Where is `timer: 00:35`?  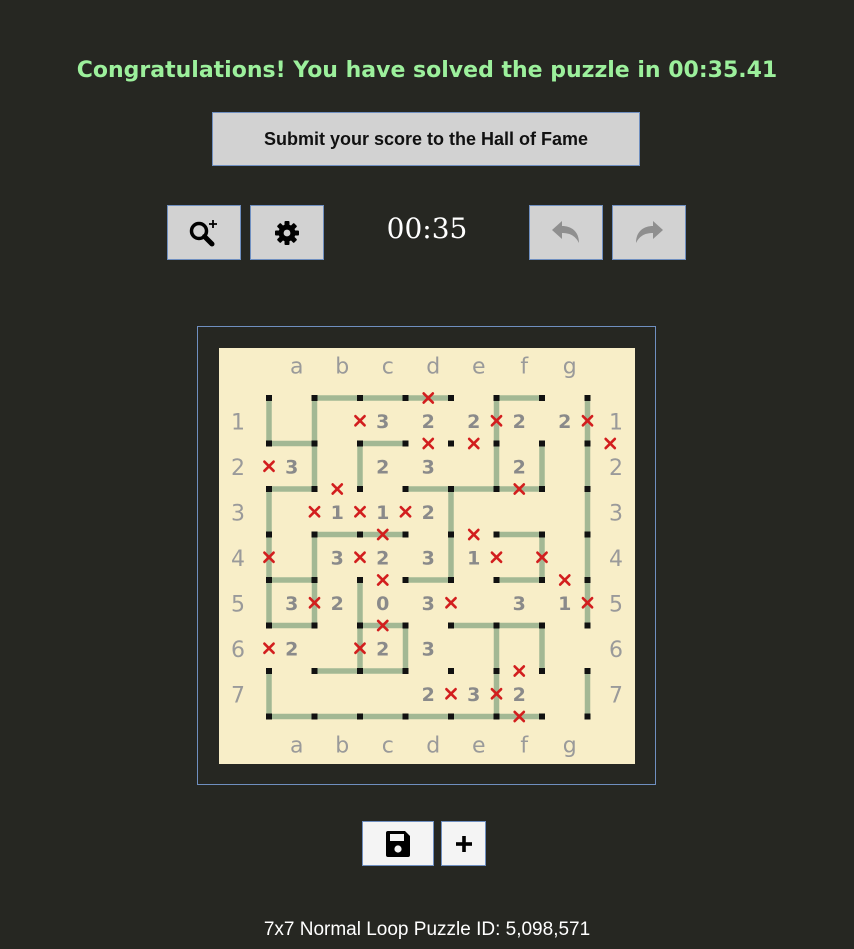
timer: 00:35 is located at coordinates (427, 228).